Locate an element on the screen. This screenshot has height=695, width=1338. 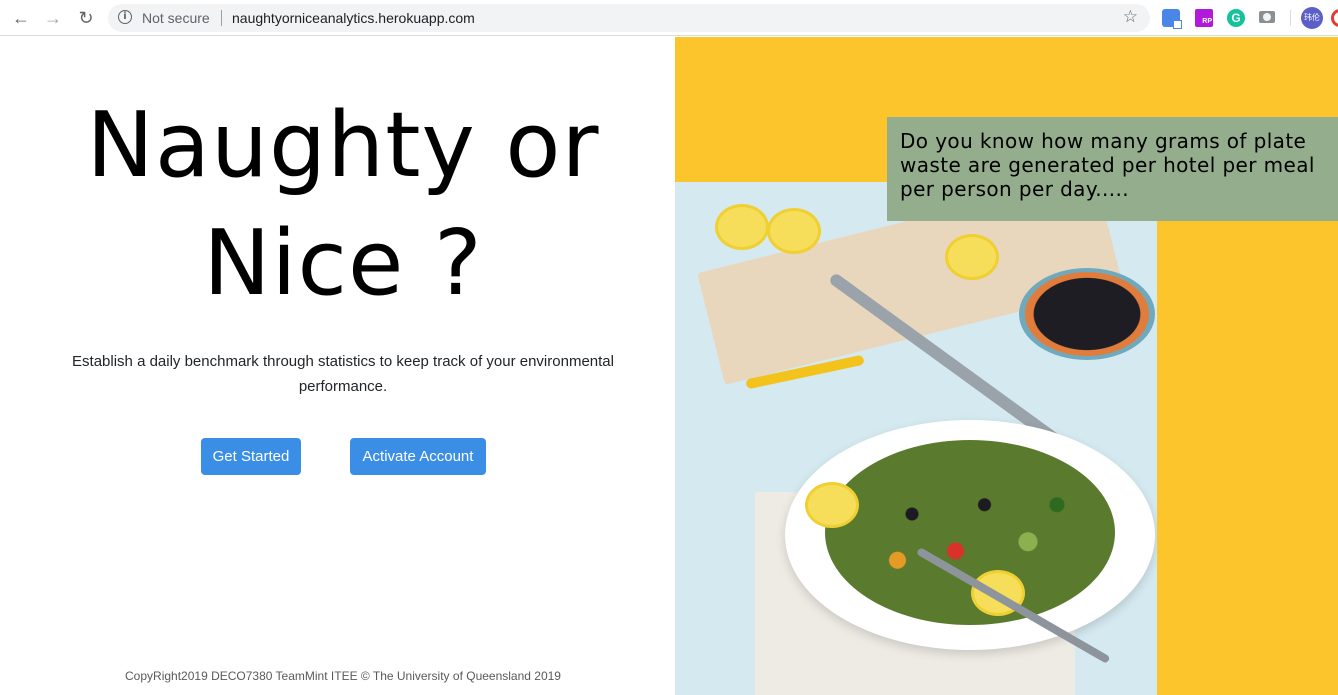
grammarly-icon: G is located at coordinates (1236, 18).